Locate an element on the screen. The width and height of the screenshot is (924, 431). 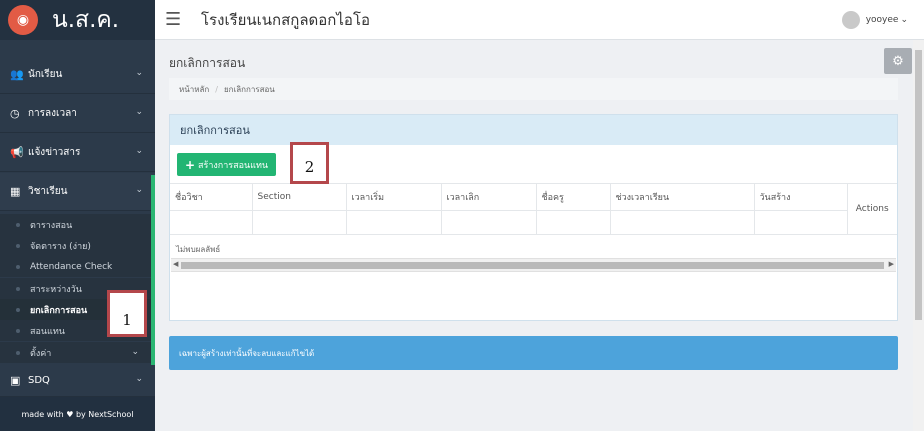
scrollbar-thumb is located at coordinates (532, 265).